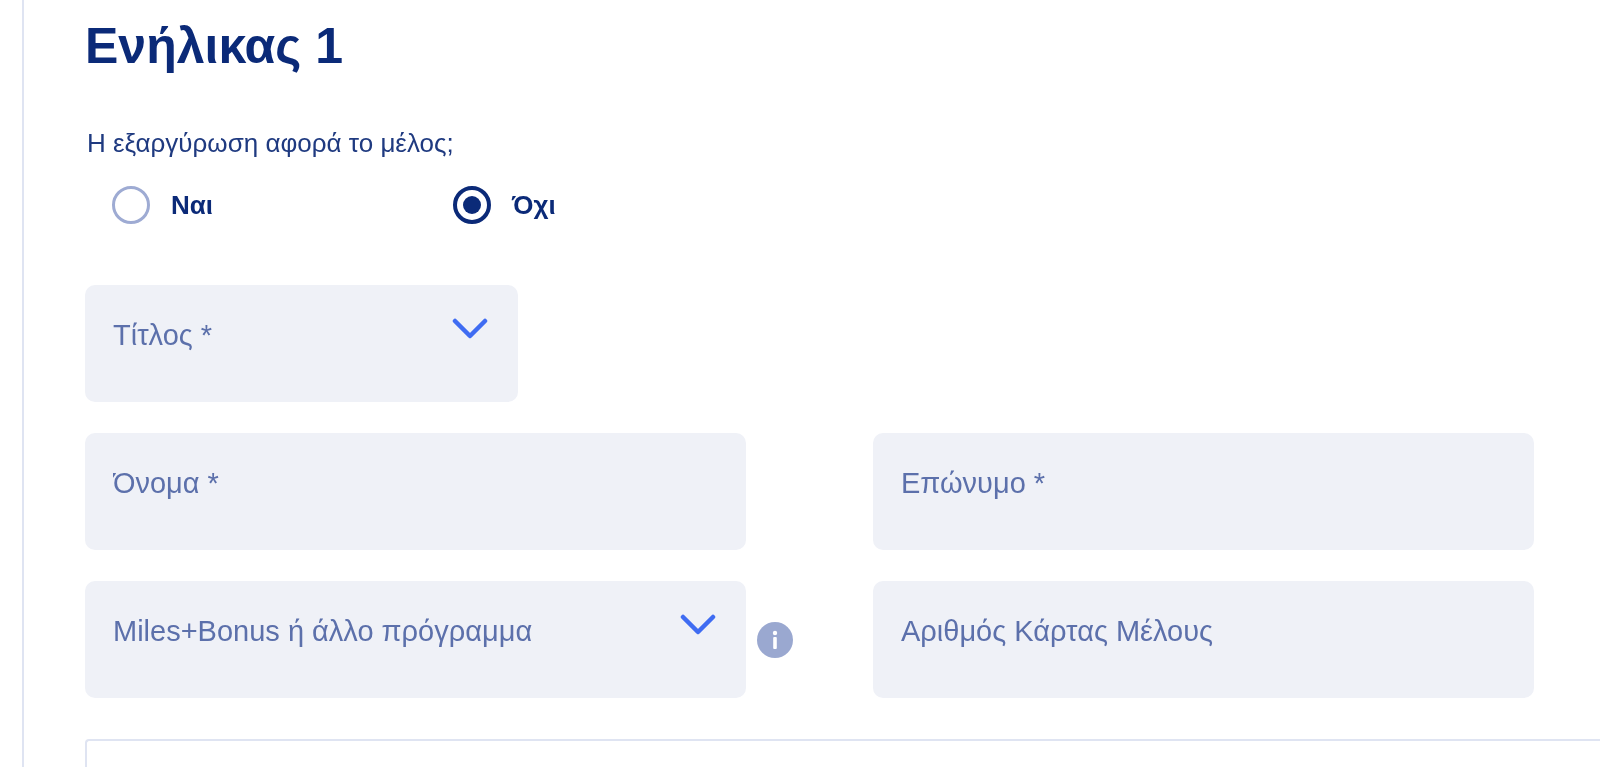 The width and height of the screenshot is (1600, 767). I want to click on info-icon, so click(775, 639).